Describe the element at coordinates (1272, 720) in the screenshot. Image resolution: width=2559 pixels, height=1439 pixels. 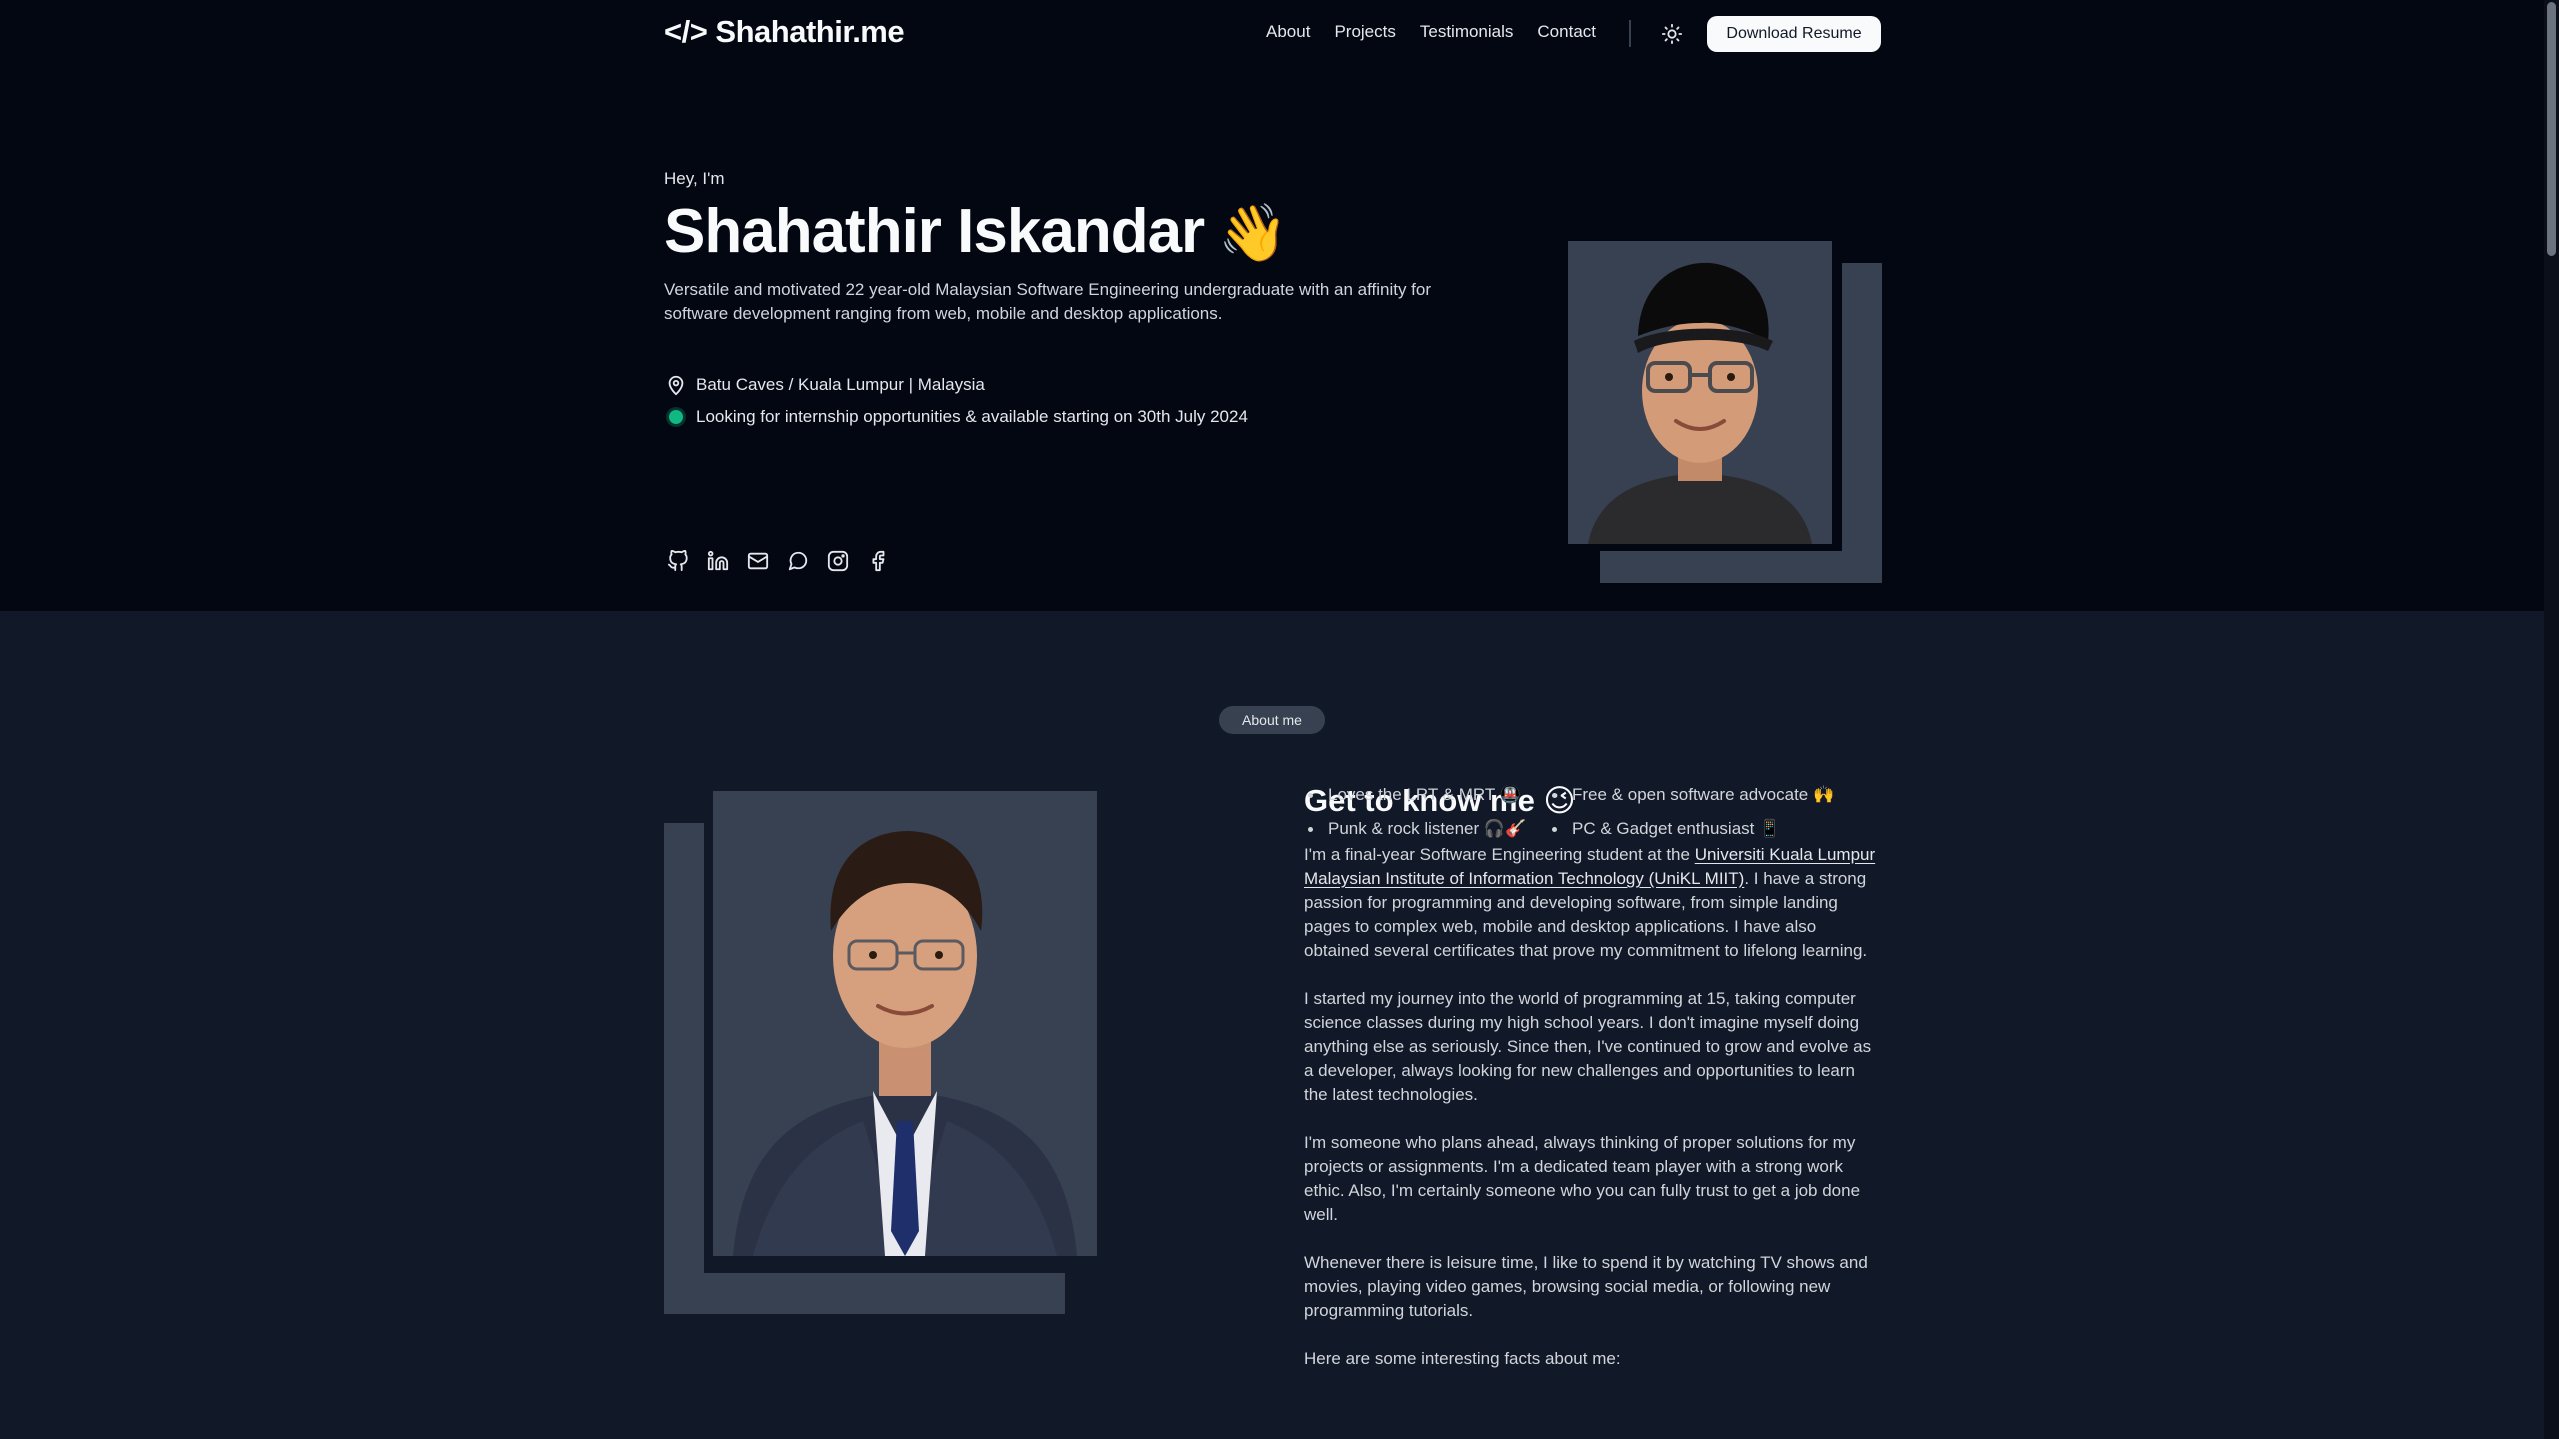
I see `about-section-badge: About me` at that location.